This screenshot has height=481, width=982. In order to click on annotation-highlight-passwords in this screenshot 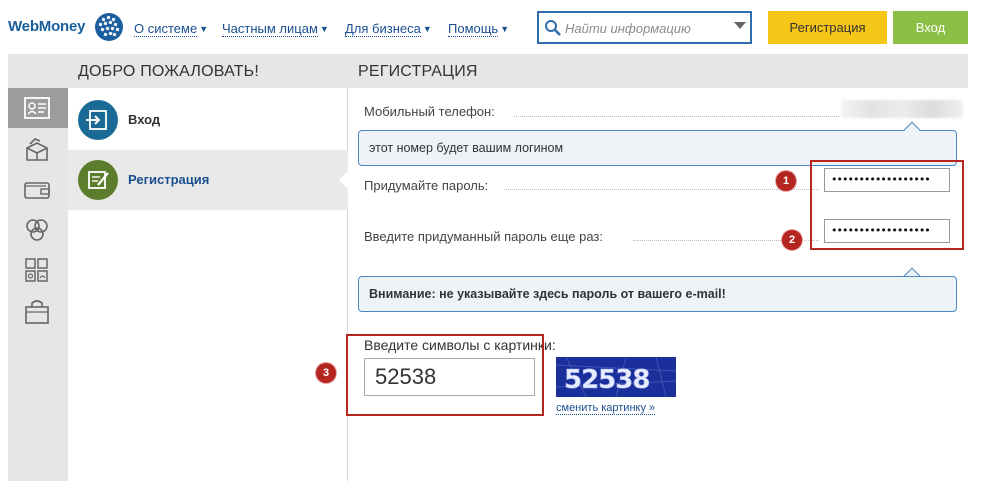, I will do `click(887, 205)`.